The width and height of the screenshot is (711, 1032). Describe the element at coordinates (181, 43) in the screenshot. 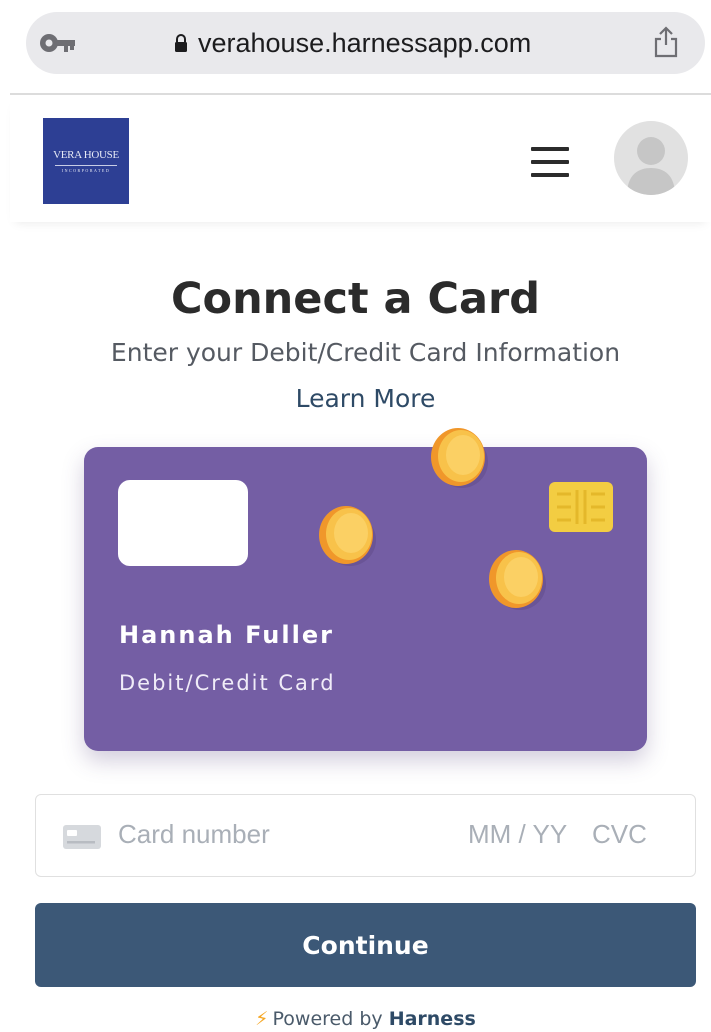

I see `lock-icon` at that location.